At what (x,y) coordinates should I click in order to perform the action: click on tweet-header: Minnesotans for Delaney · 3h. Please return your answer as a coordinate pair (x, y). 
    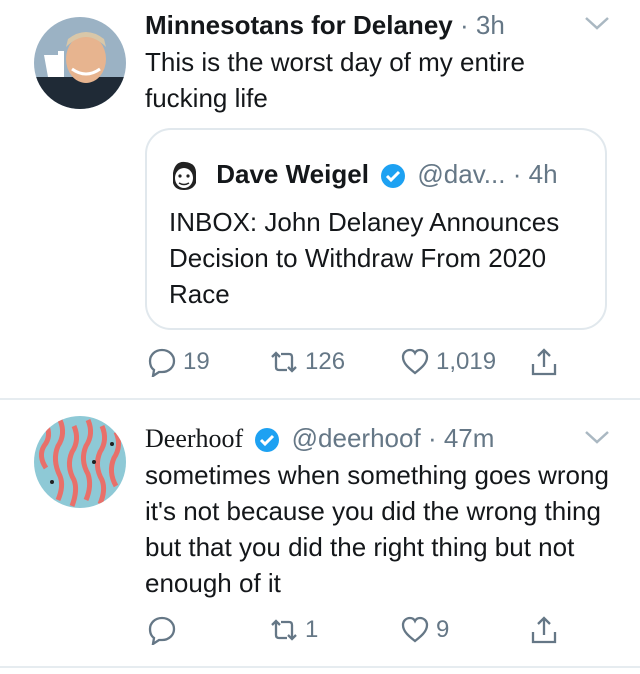
    Looking at the image, I should click on (325, 25).